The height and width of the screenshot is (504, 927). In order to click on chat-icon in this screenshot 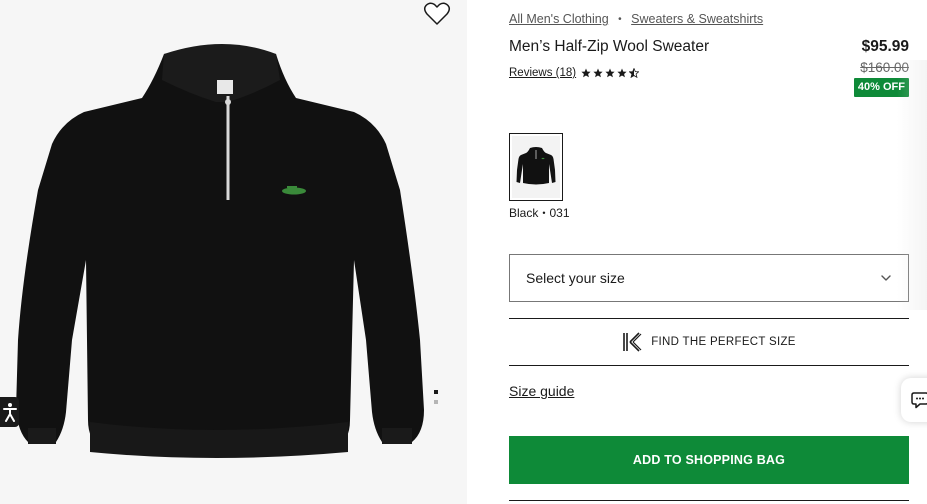, I will do `click(919, 400)`.